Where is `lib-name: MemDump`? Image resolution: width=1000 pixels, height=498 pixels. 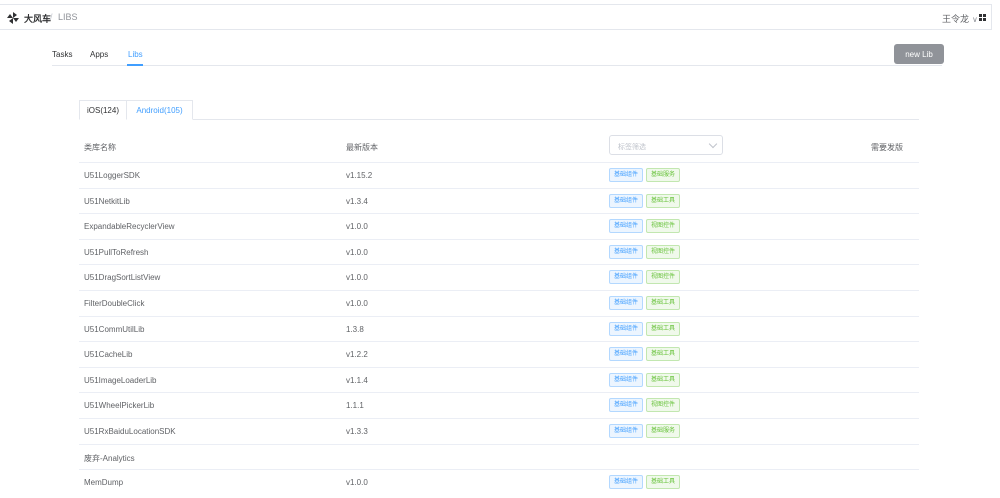
lib-name: MemDump is located at coordinates (103, 482).